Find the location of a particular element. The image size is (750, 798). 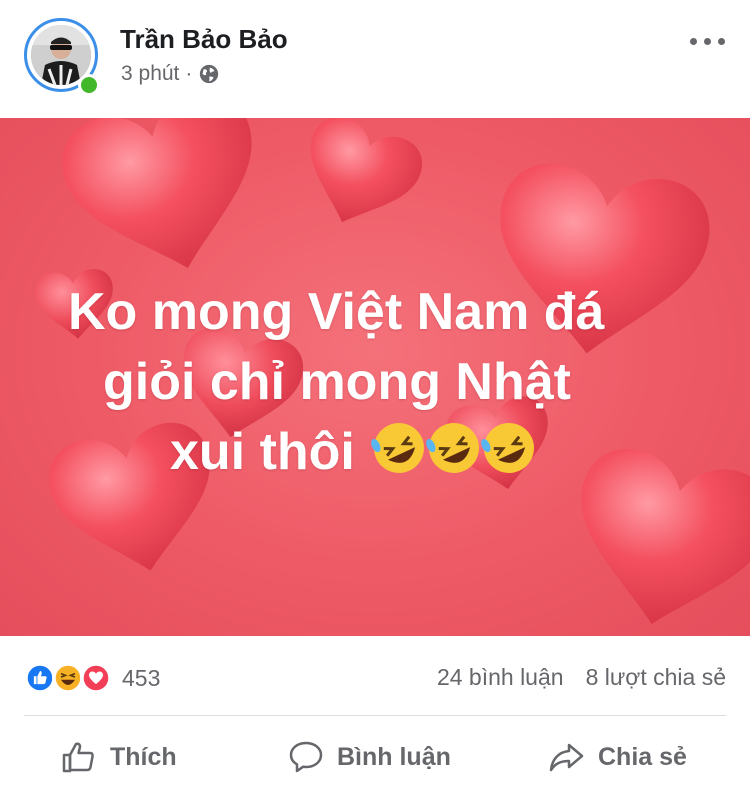

online-status-dot is located at coordinates (89, 85).